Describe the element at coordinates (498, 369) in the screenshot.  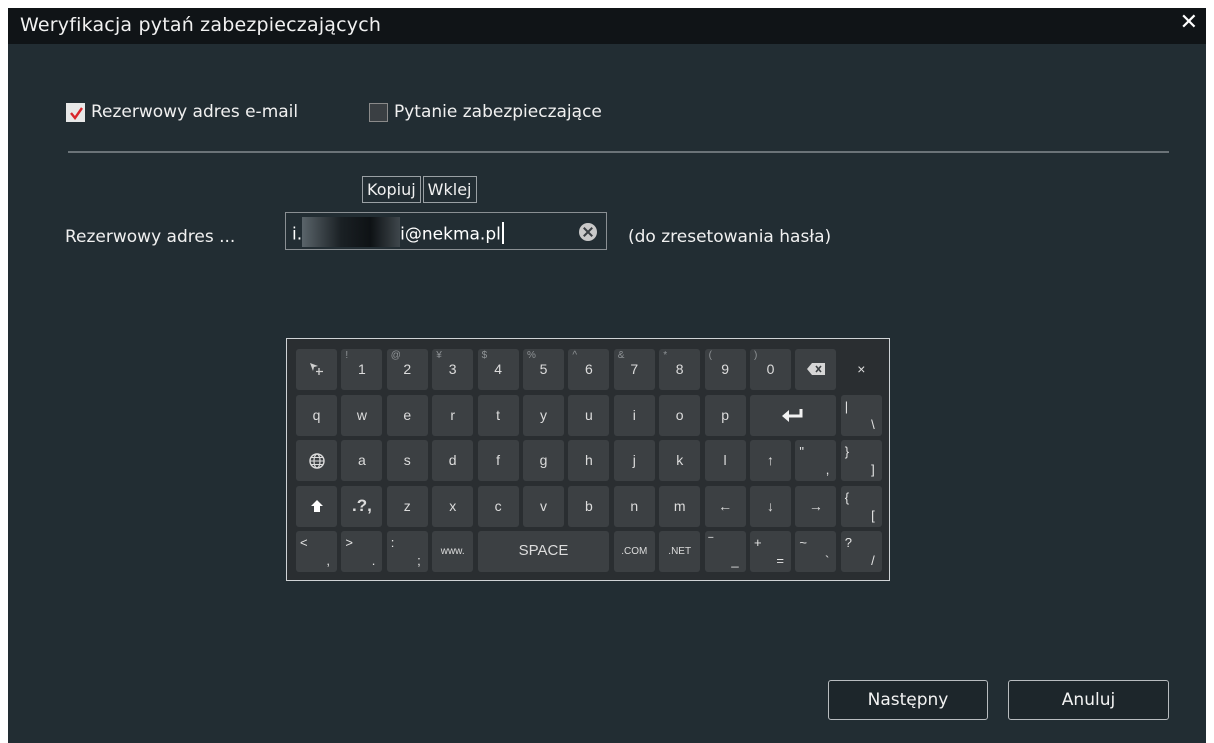
I see `key: $4` at that location.